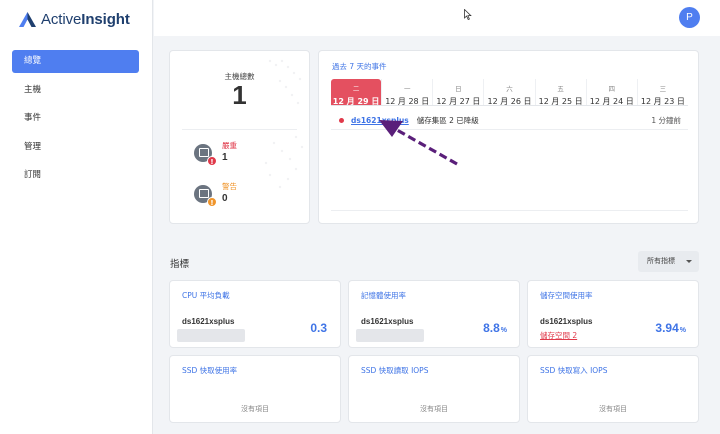 This screenshot has height=434, width=720. I want to click on day-tab-3: 六 12 月 26 日, so click(508, 92).